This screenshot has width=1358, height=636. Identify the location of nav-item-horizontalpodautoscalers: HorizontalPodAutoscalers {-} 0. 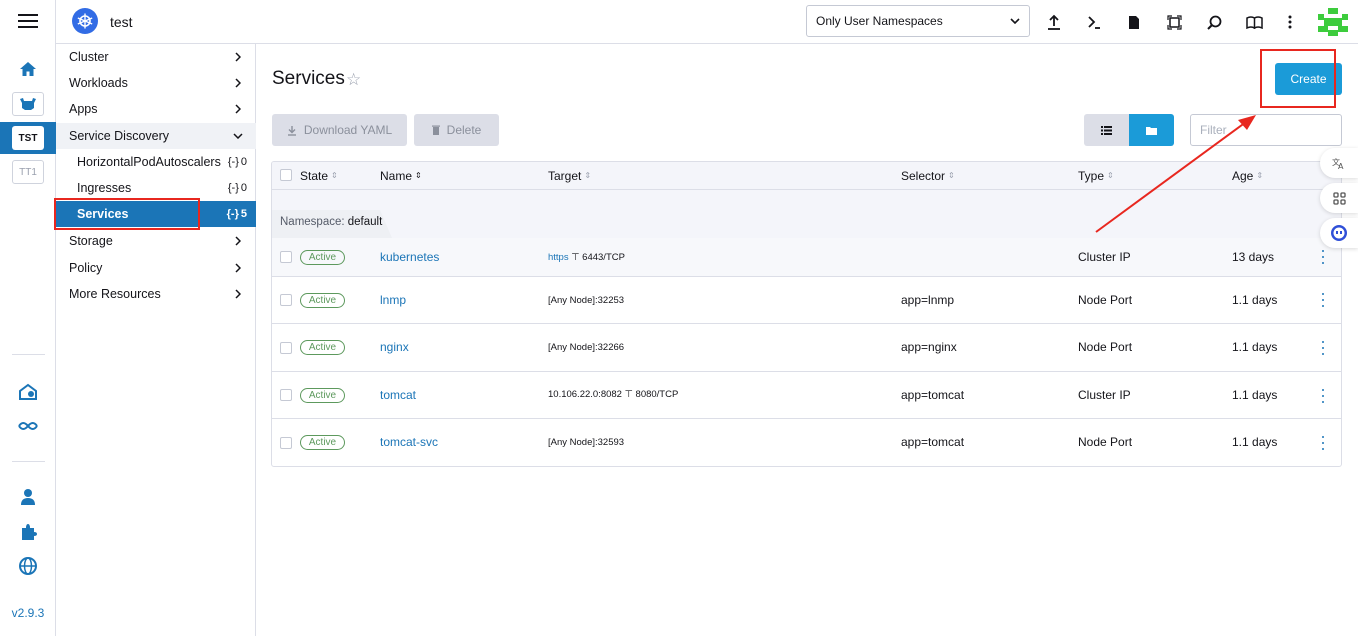
(156, 162).